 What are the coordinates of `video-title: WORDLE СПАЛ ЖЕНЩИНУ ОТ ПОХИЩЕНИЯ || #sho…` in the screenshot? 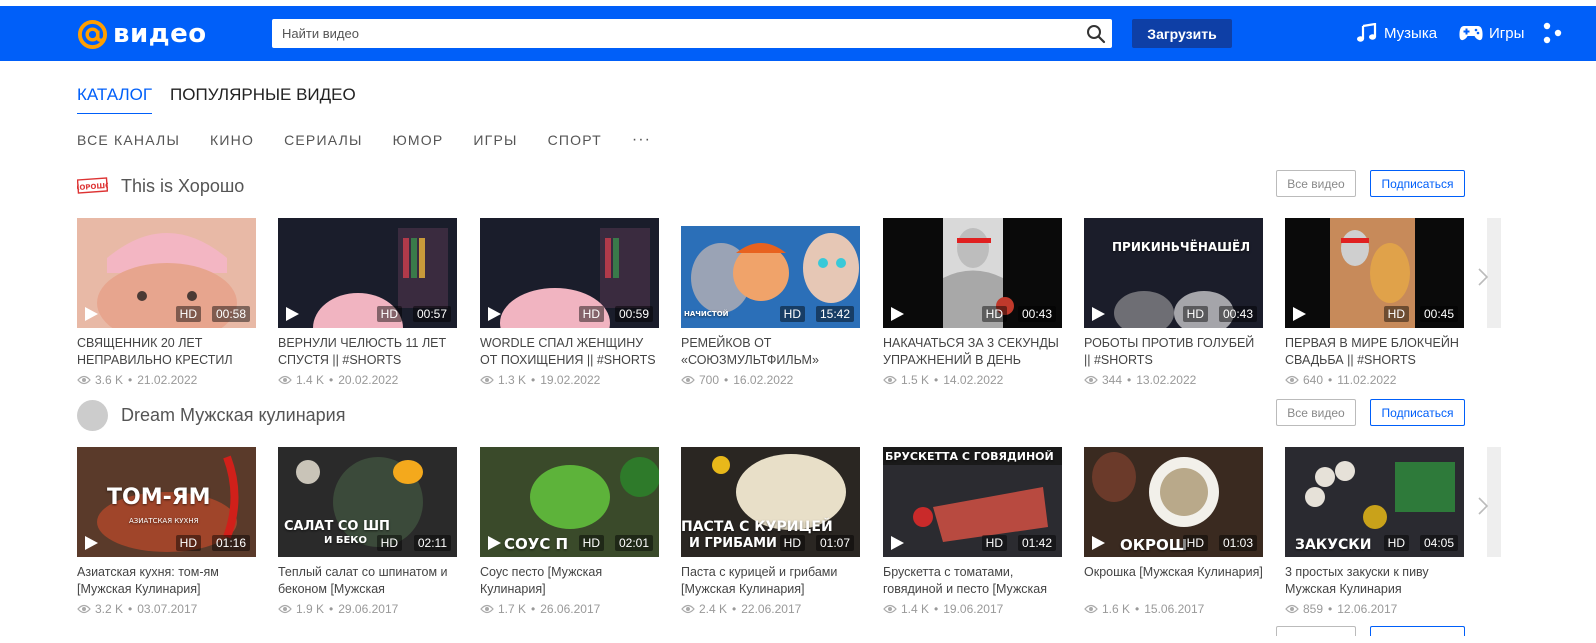 It's located at (569, 352).